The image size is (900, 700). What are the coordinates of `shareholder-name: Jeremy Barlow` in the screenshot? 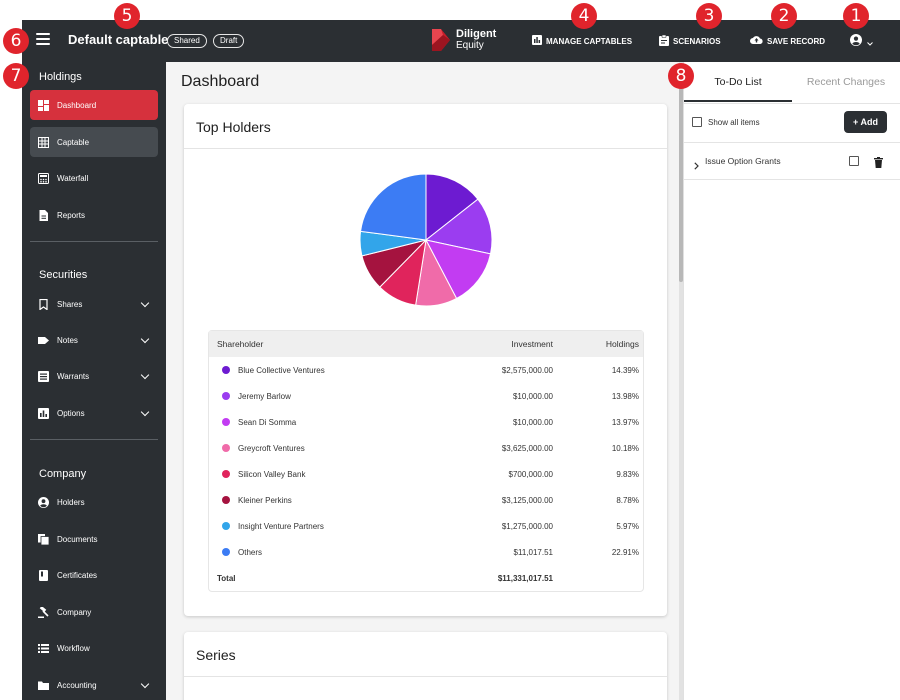 It's located at (264, 396).